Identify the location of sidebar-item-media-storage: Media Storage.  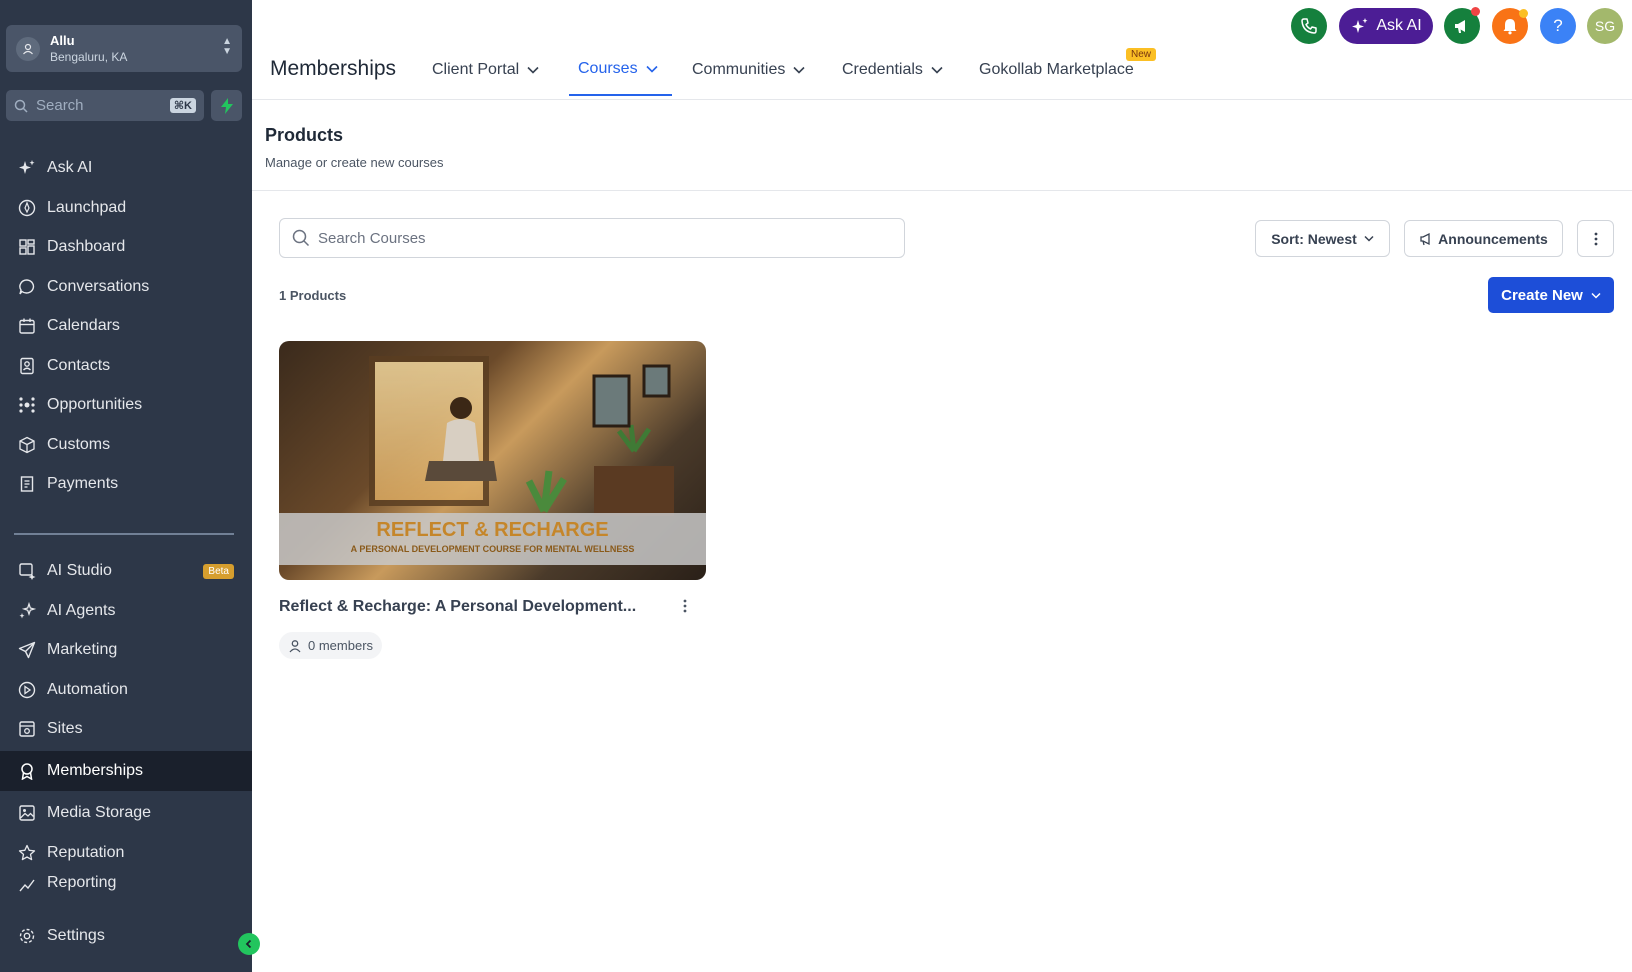
(126, 813).